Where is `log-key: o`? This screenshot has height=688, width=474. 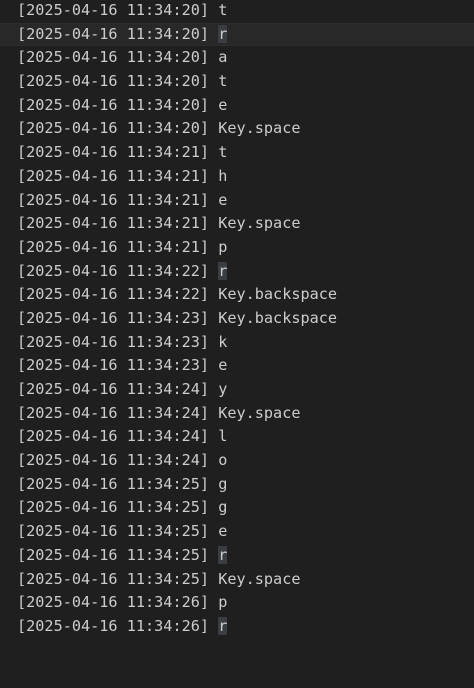
log-key: o is located at coordinates (223, 460).